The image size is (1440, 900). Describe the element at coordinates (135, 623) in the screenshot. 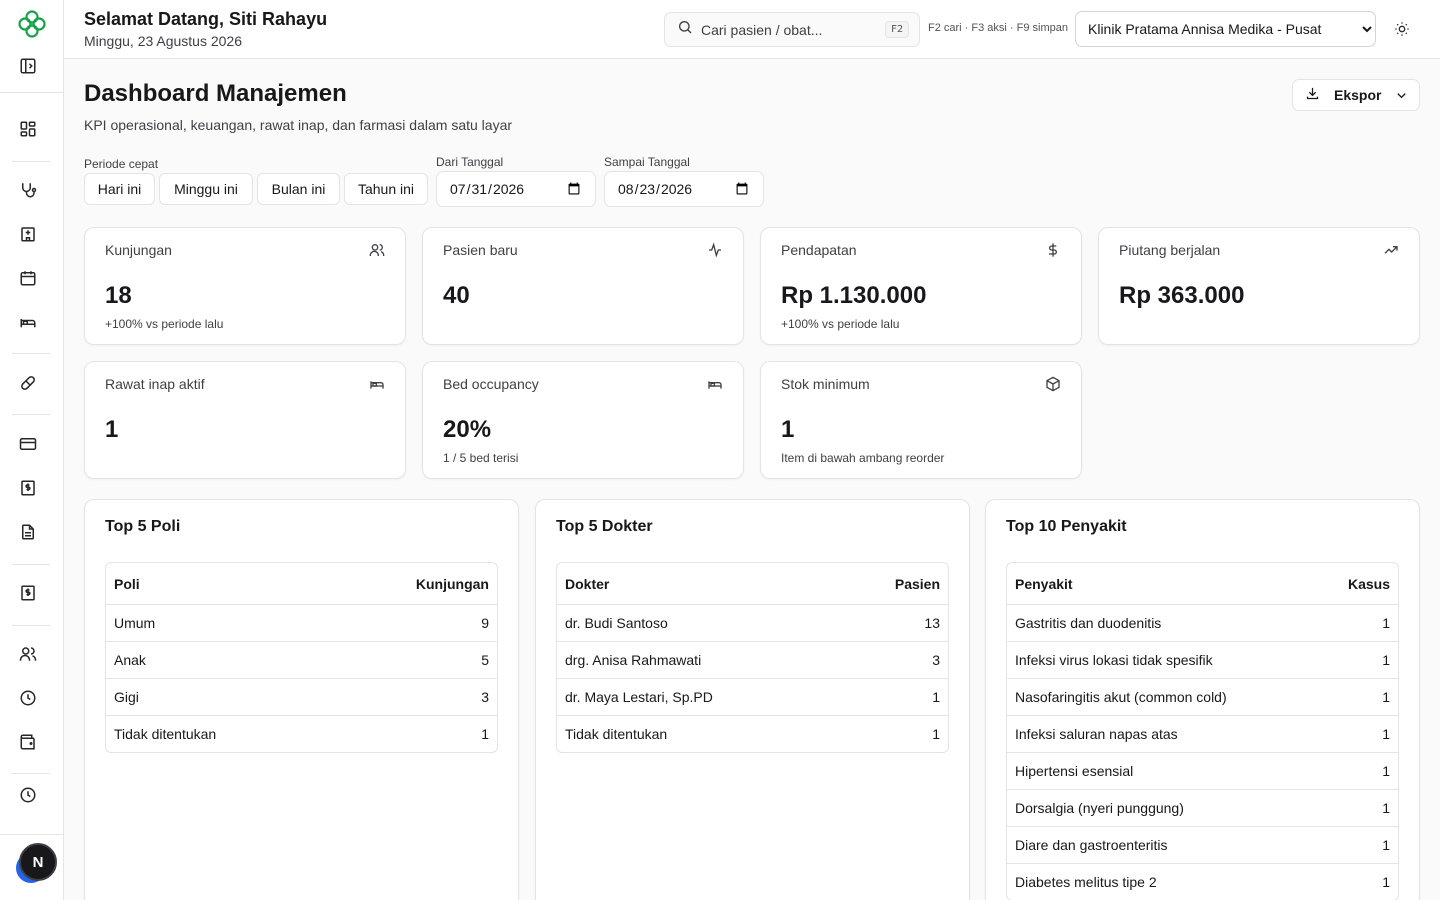

I see `cell-name: Umum` at that location.